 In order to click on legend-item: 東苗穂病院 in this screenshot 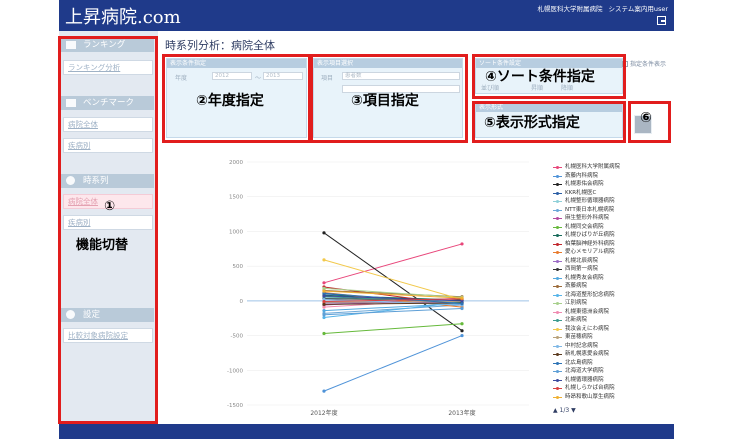, I will do `click(608, 337)`.